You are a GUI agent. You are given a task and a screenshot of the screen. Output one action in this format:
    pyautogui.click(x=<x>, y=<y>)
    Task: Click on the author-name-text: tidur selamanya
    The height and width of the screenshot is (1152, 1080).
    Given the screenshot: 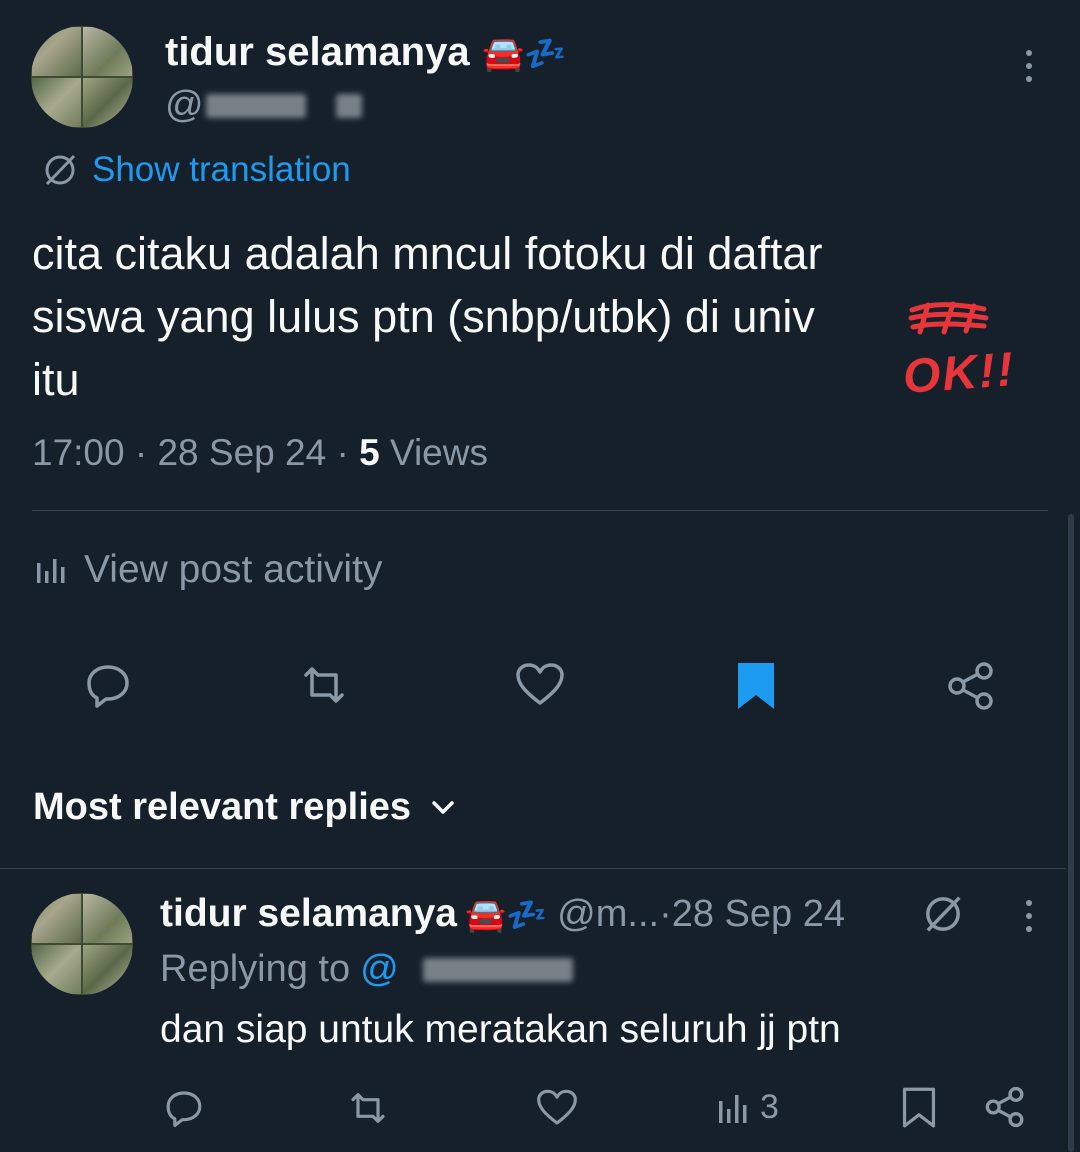 What is the action you would take?
    pyautogui.click(x=317, y=52)
    